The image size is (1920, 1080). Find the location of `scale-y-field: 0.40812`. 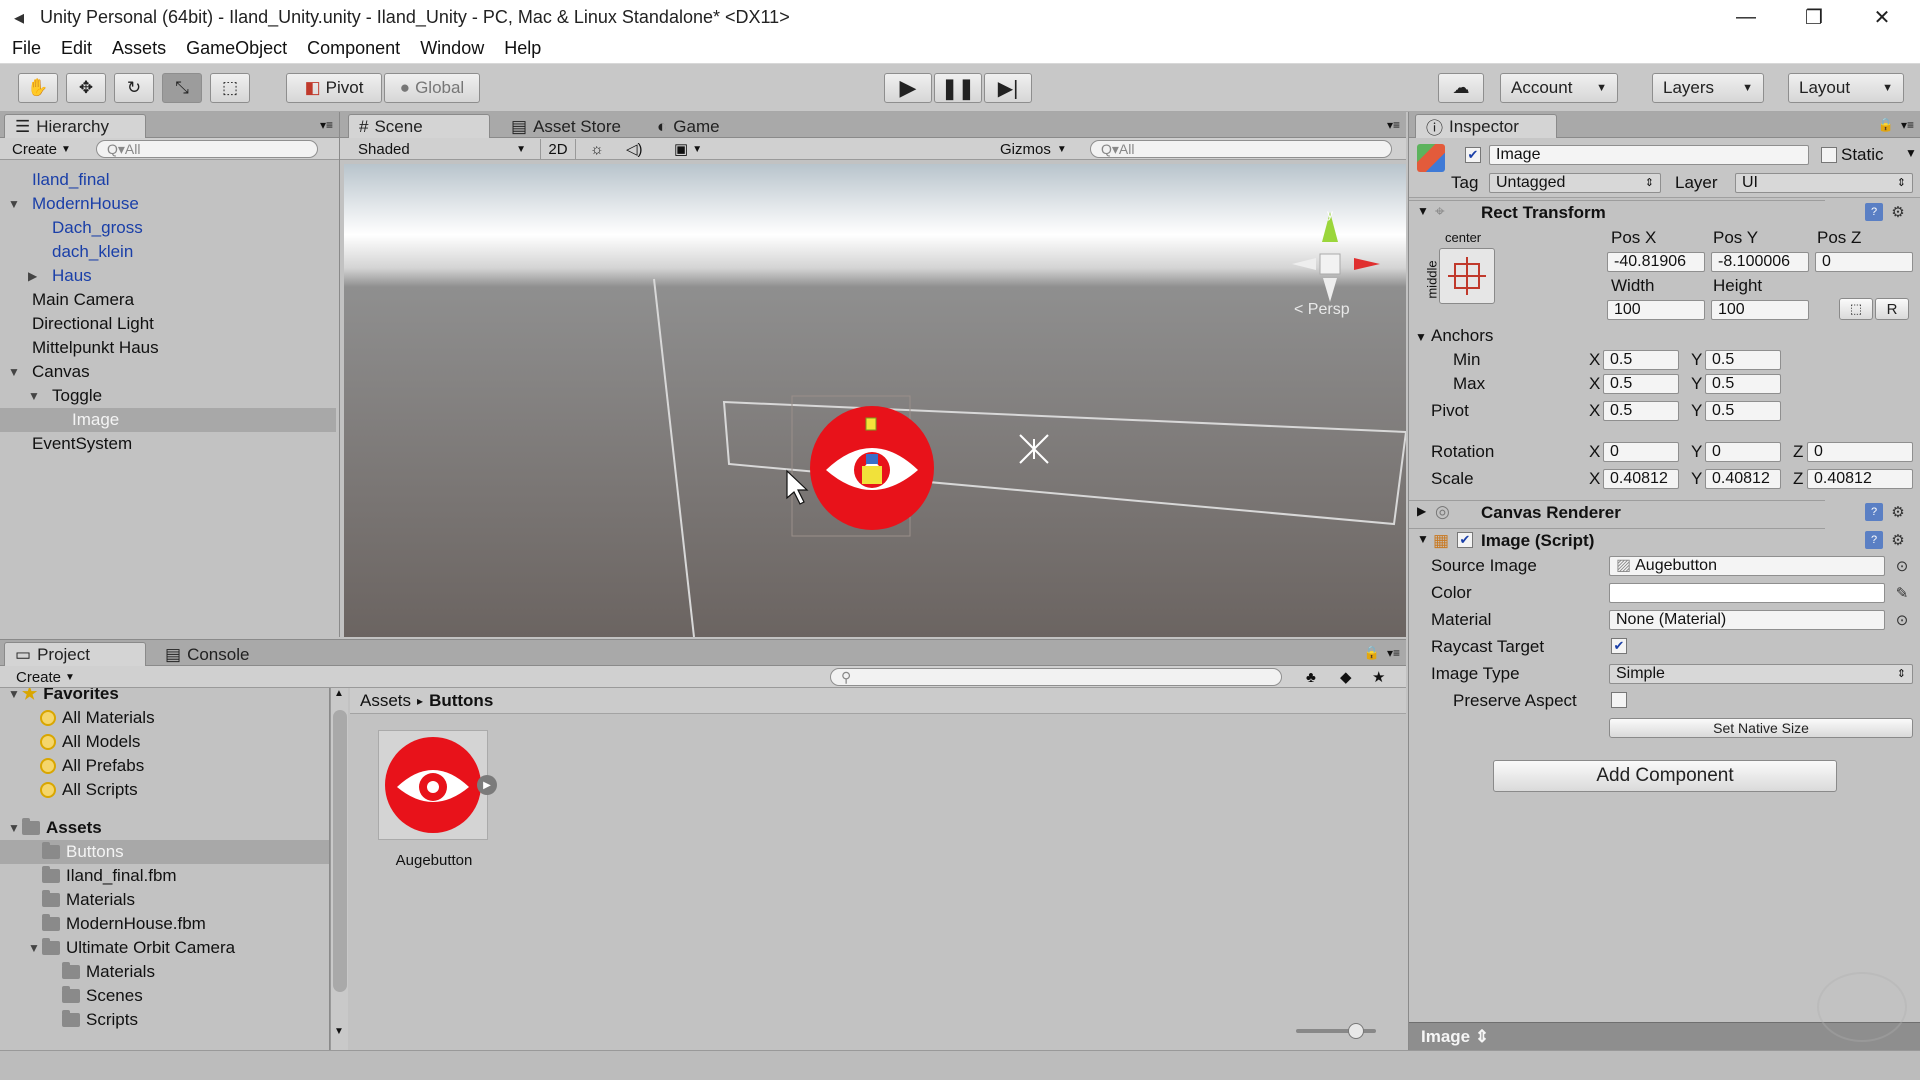

scale-y-field: 0.40812 is located at coordinates (1743, 479).